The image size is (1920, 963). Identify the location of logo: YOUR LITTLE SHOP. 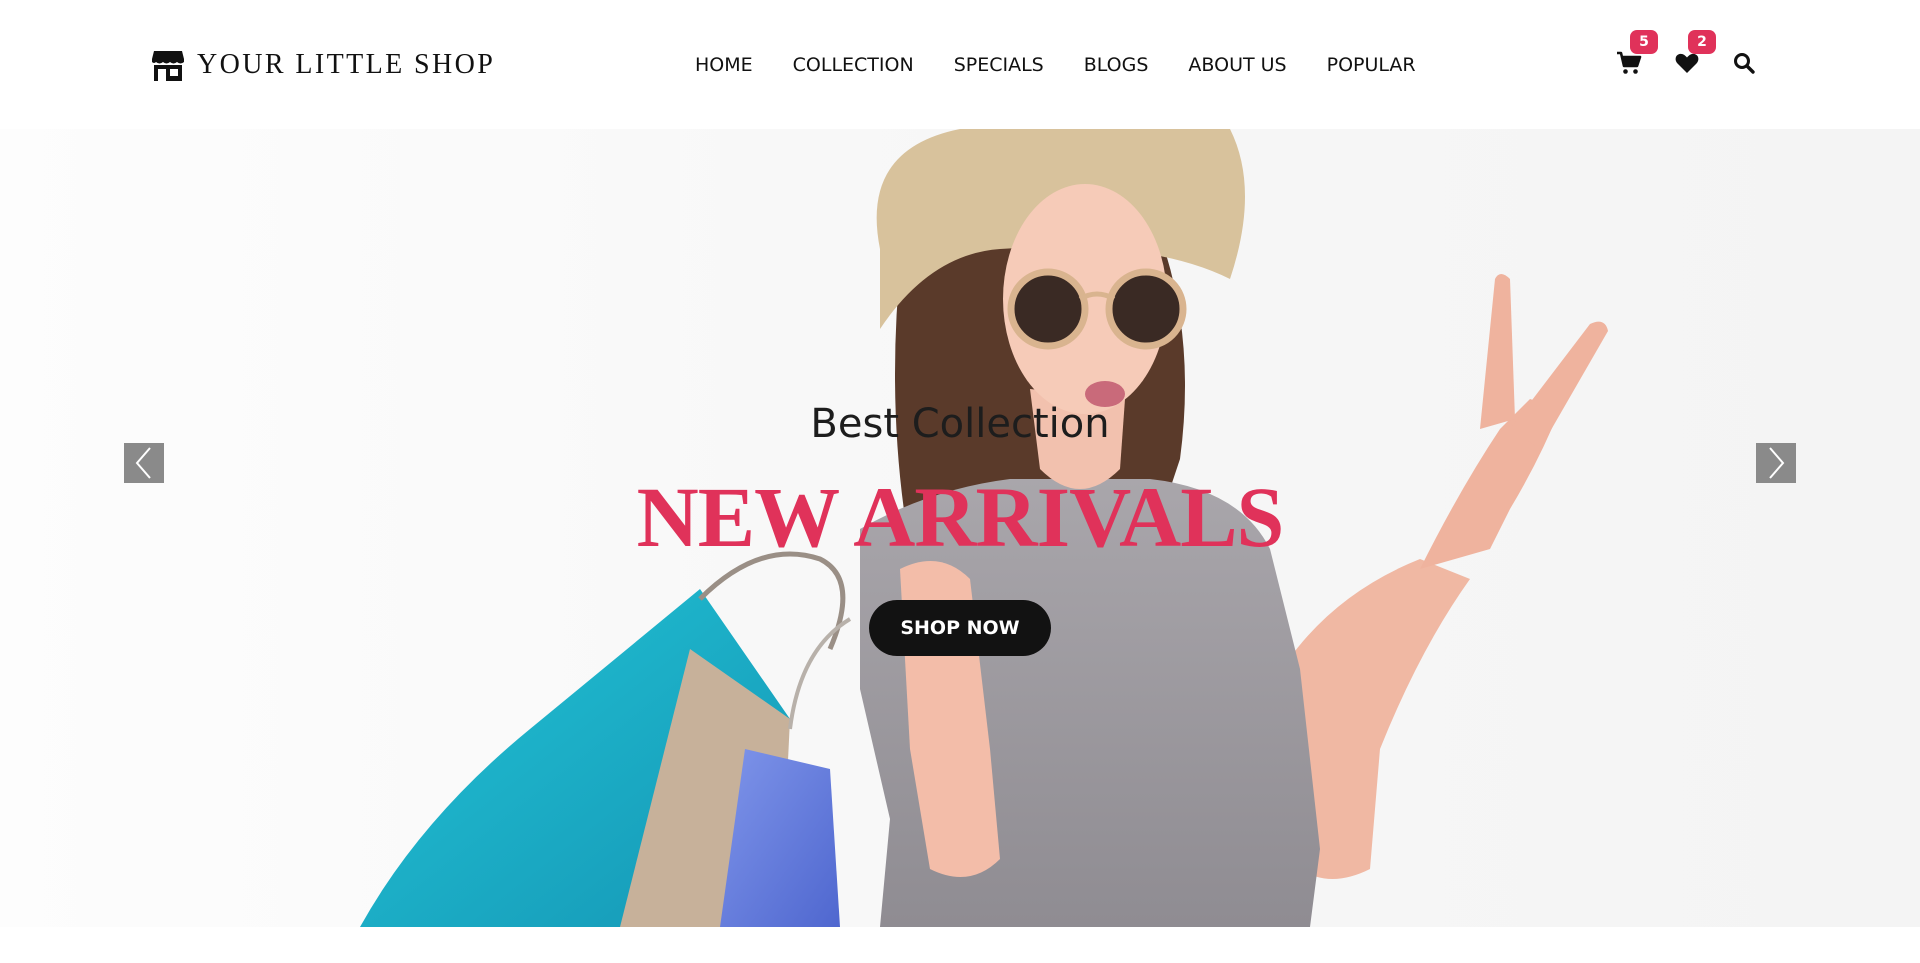
(323, 65).